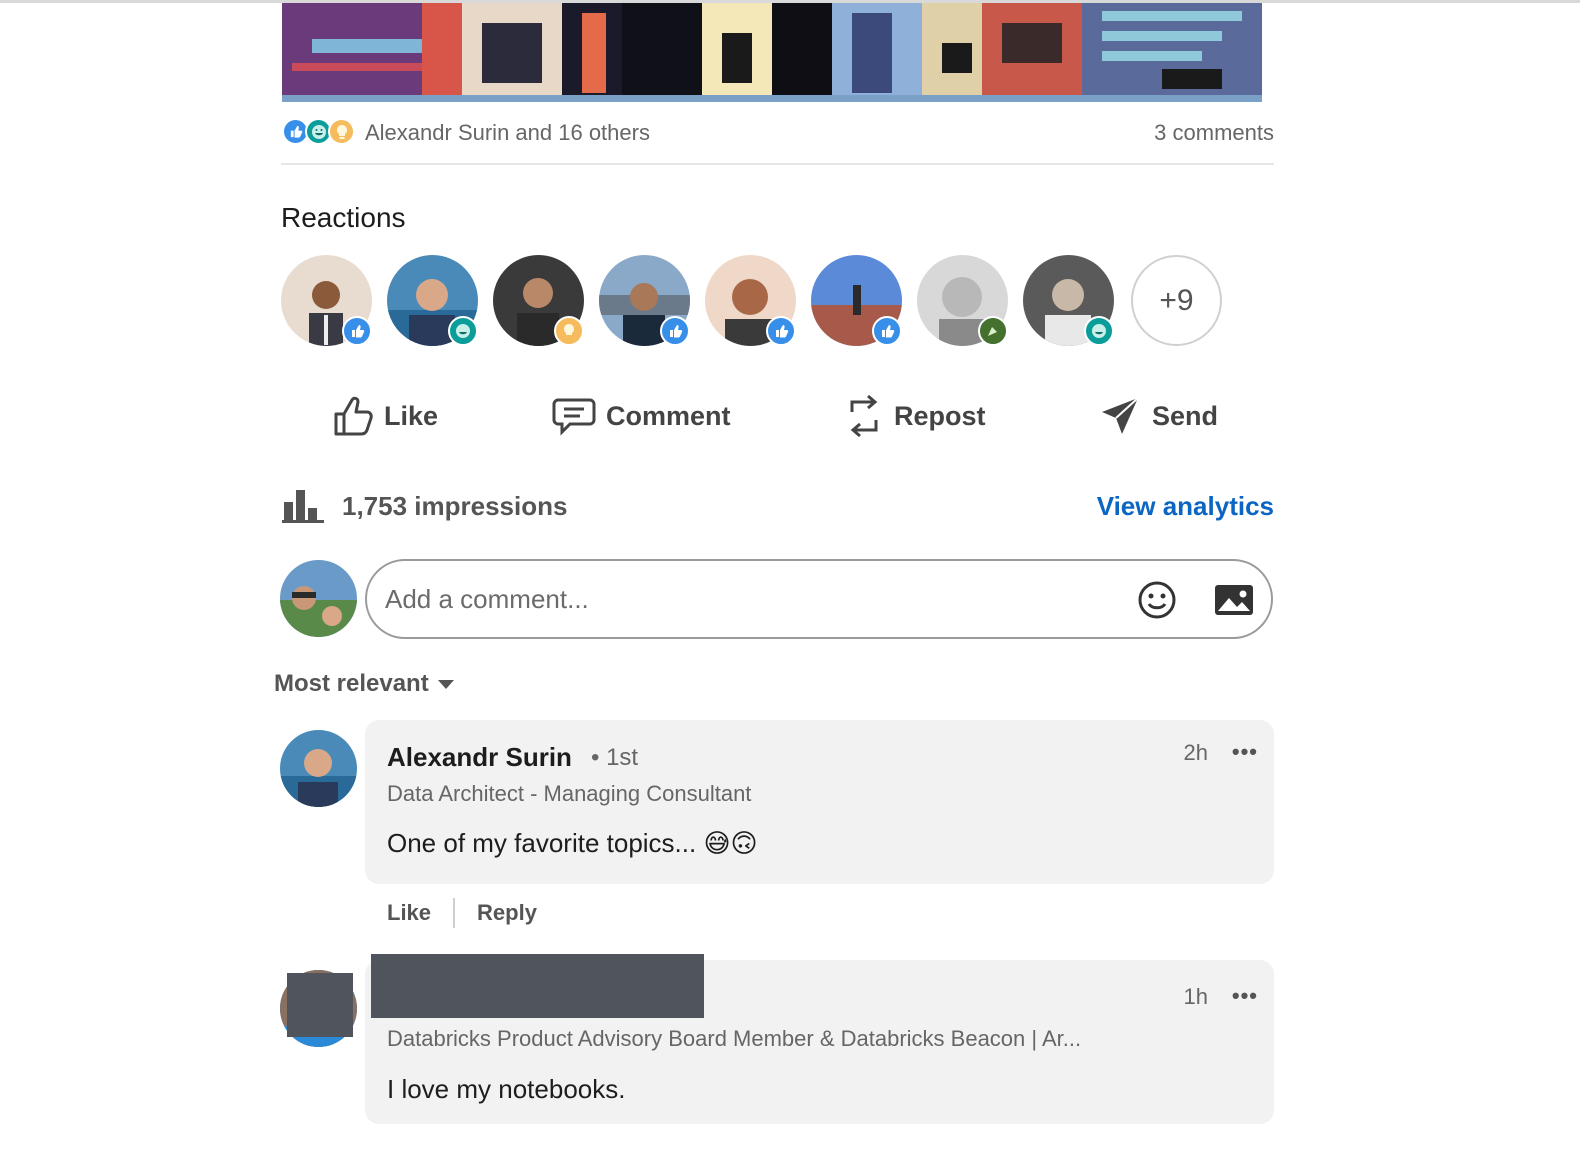  What do you see at coordinates (745, 599) in the screenshot?
I see `comment-input` at bounding box center [745, 599].